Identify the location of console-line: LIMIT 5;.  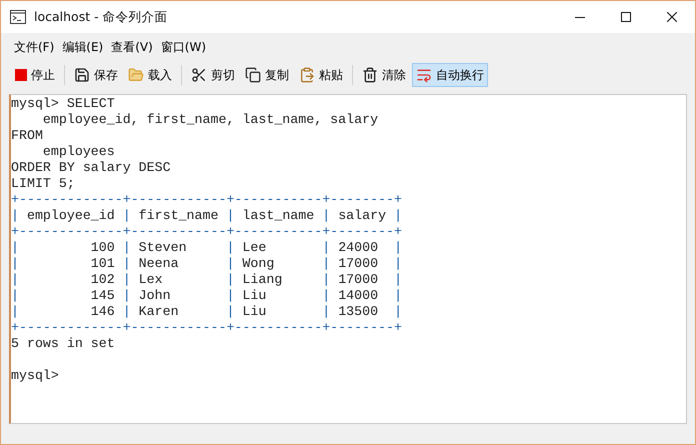
(43, 184).